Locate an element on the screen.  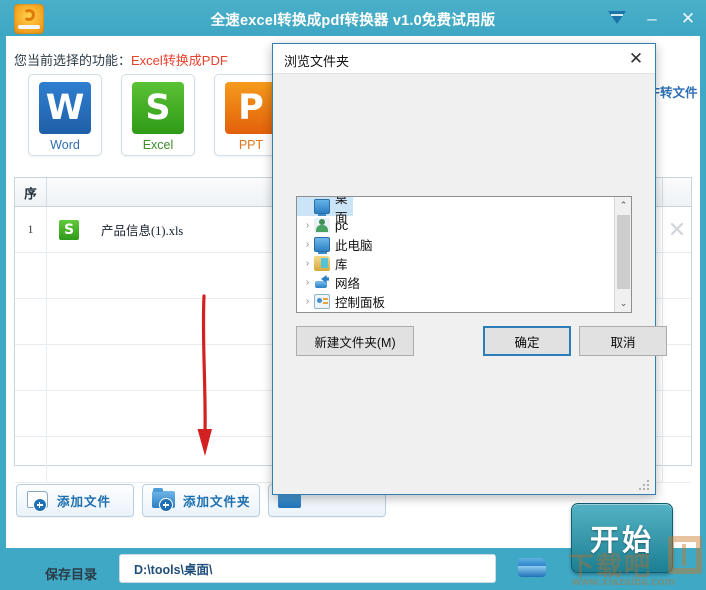
scrollbar-thumb is located at coordinates (623, 252).